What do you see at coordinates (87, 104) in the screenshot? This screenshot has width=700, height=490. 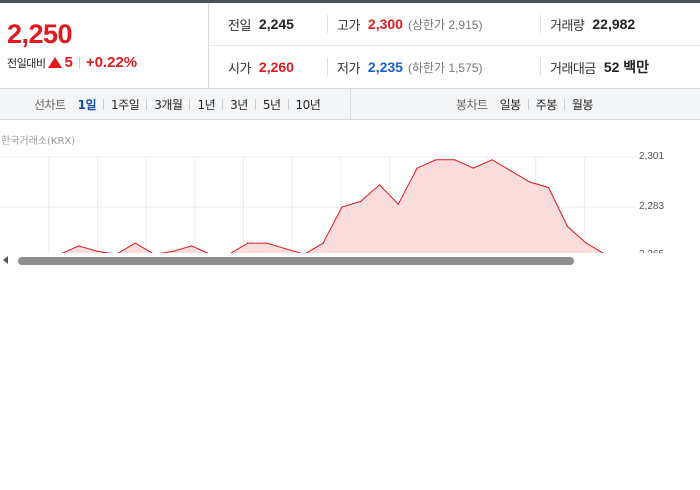 I see `tab-1d: 1일` at bounding box center [87, 104].